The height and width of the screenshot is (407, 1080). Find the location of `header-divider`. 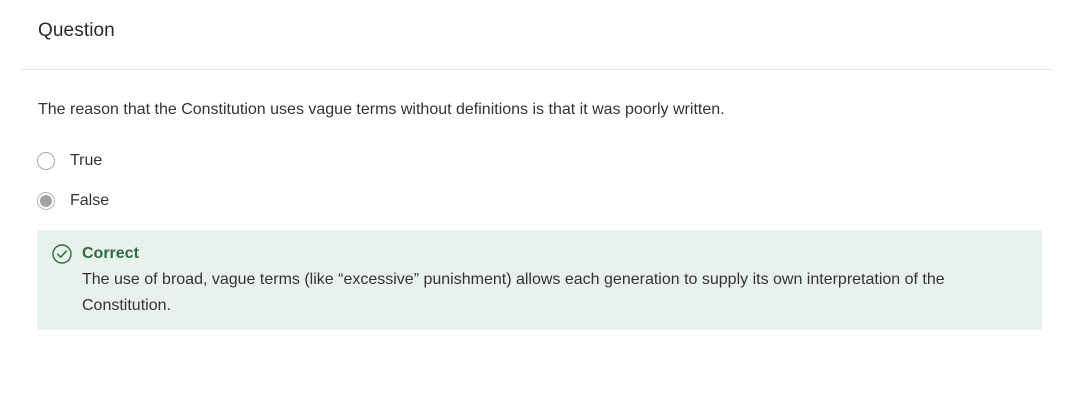

header-divider is located at coordinates (537, 69).